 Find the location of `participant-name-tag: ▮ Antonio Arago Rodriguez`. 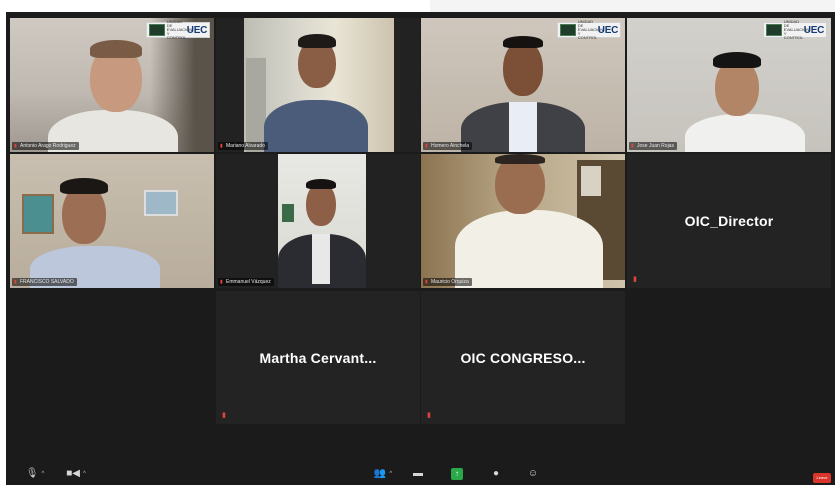

participant-name-tag: ▮ Antonio Arago Rodriguez is located at coordinates (45, 146).